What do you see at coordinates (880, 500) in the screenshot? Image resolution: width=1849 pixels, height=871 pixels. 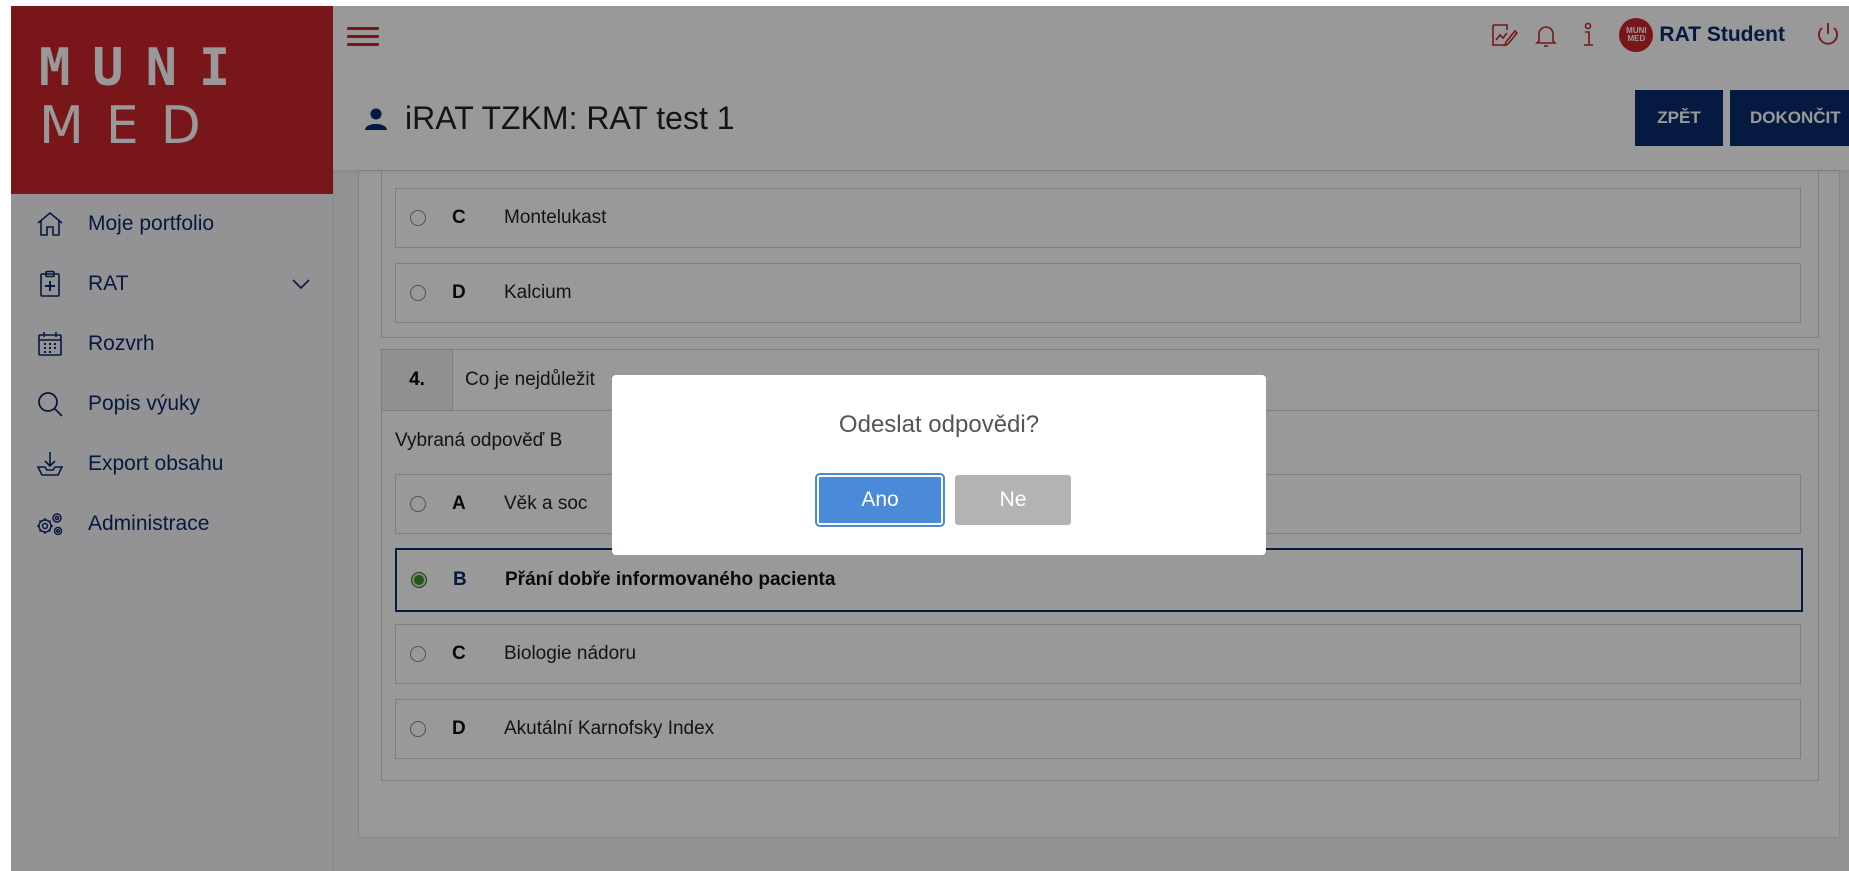 I see `yes-button: Ano` at bounding box center [880, 500].